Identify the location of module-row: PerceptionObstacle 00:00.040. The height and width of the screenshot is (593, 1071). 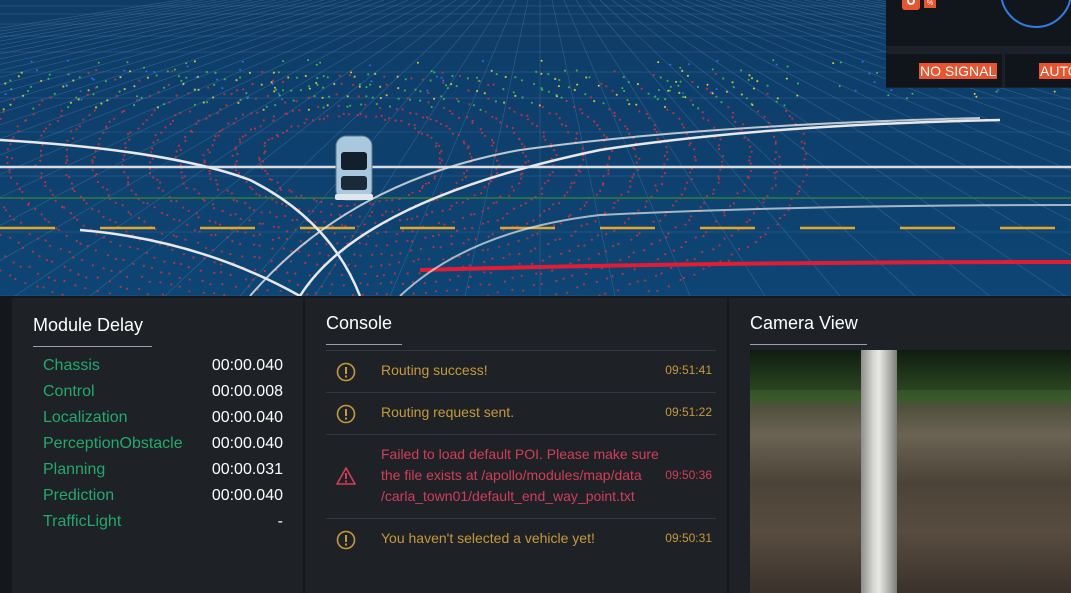
(163, 446).